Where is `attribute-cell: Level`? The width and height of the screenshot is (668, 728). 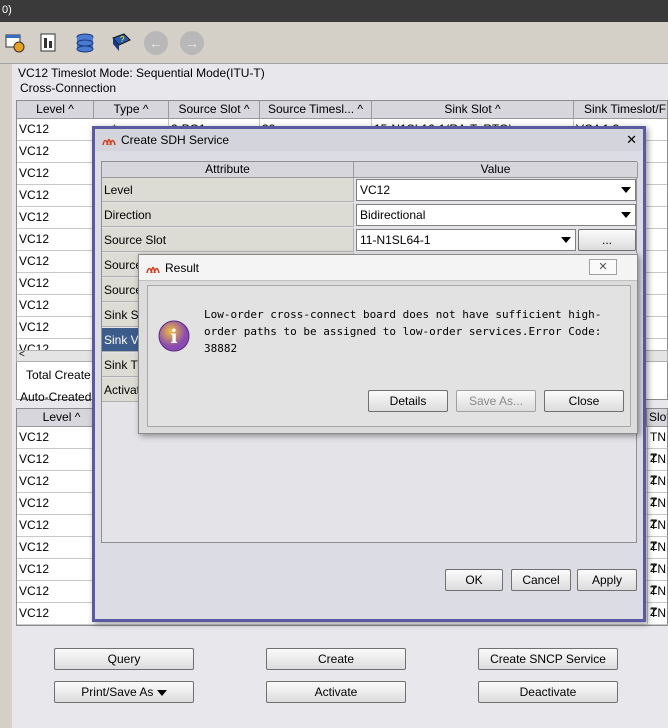 attribute-cell: Level is located at coordinates (228, 190).